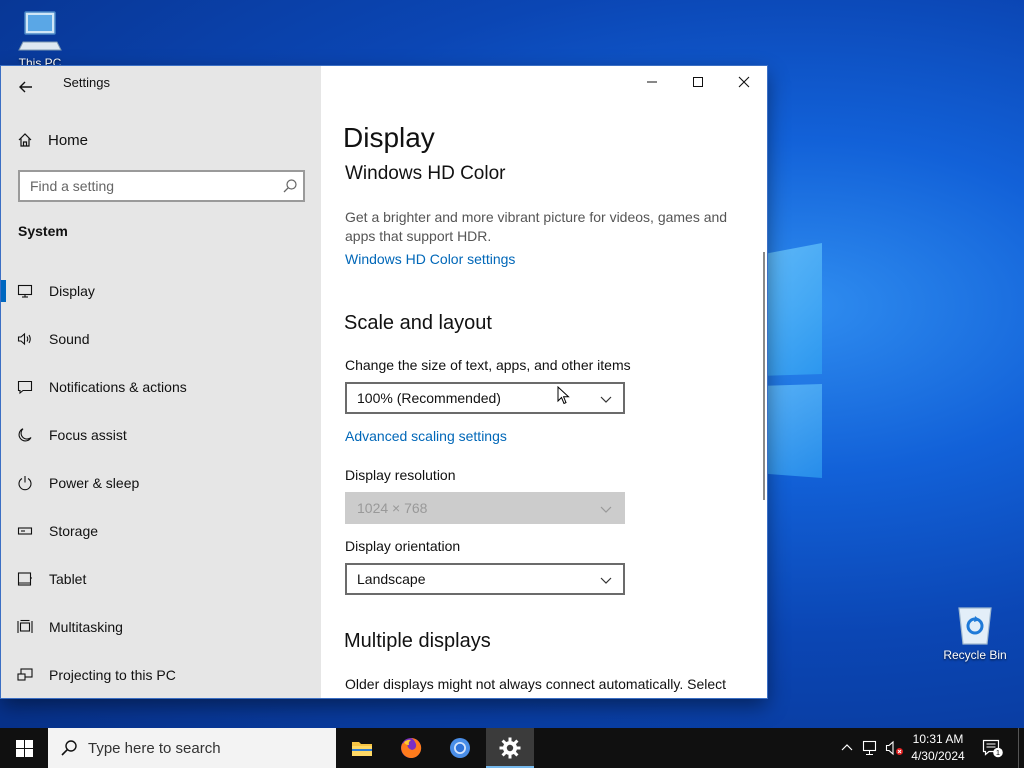 Image resolution: width=1024 pixels, height=768 pixels. I want to click on gear-icon, so click(510, 748).